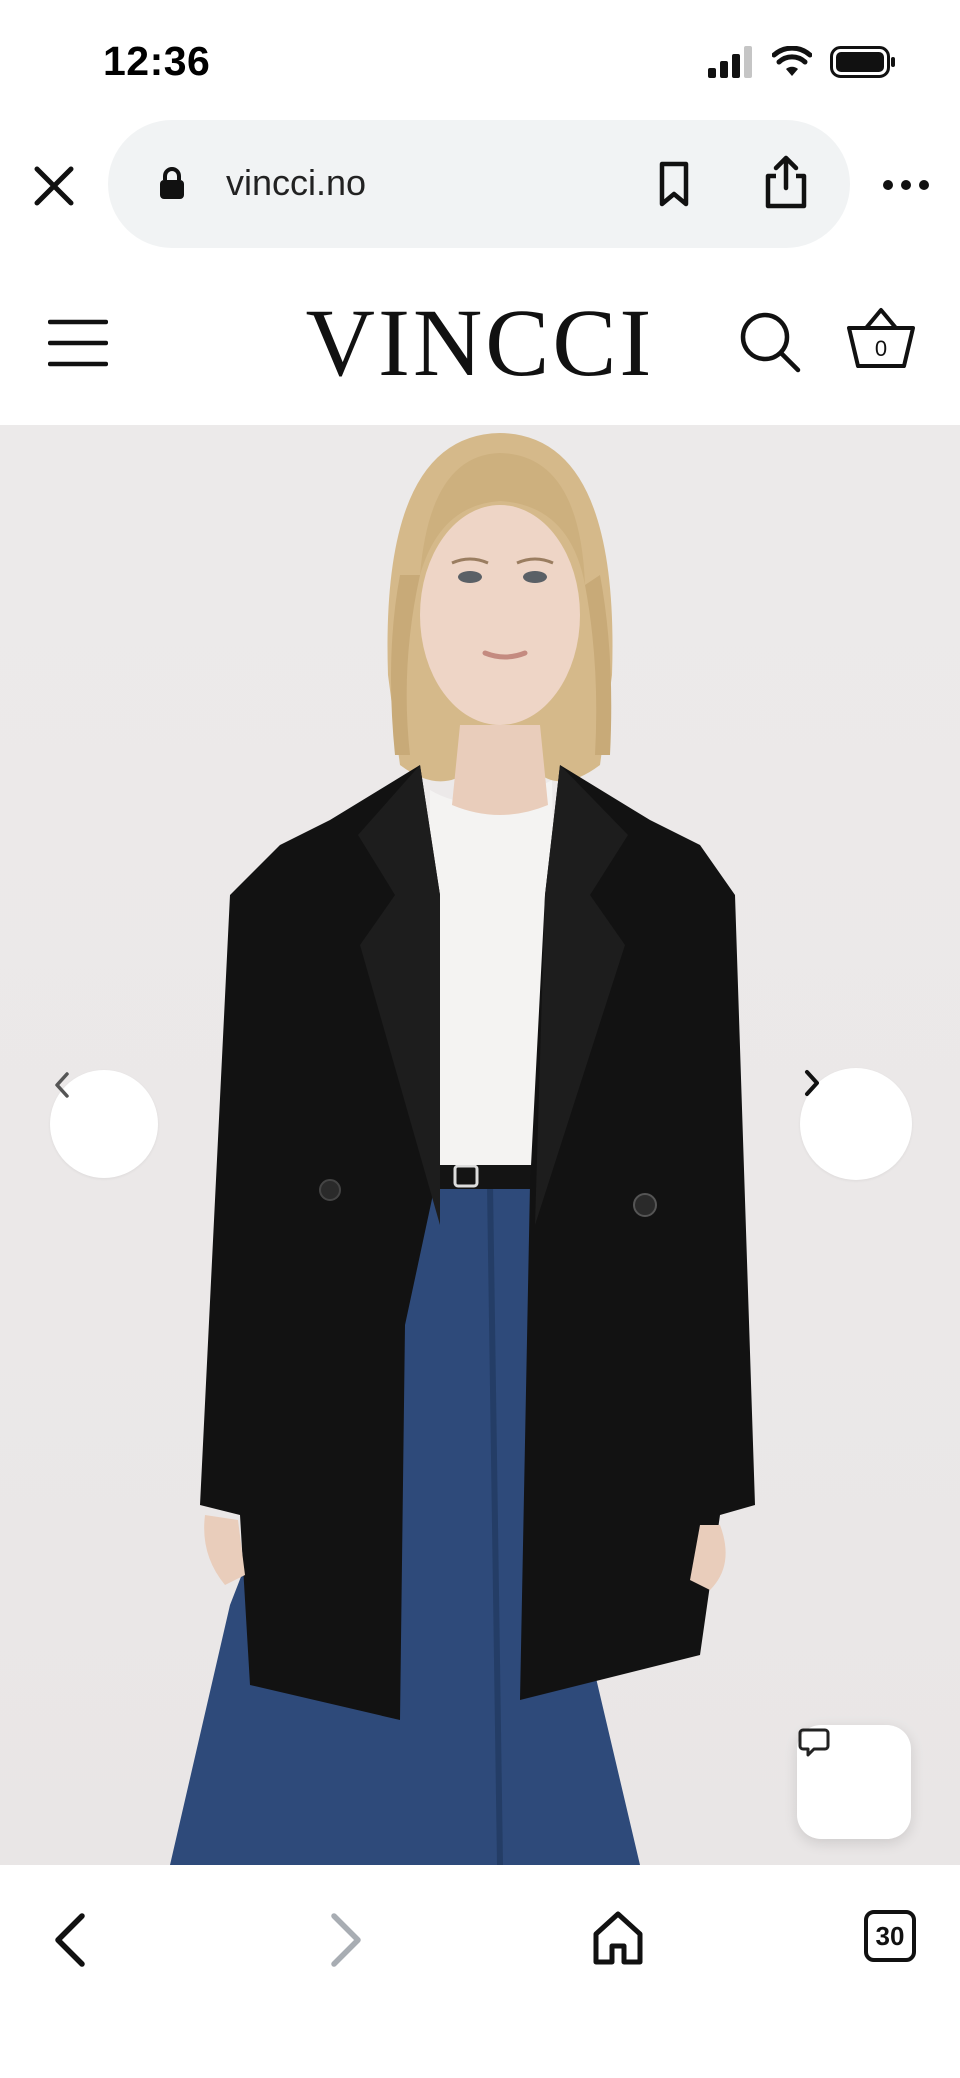  I want to click on lock-icon, so click(172, 183).